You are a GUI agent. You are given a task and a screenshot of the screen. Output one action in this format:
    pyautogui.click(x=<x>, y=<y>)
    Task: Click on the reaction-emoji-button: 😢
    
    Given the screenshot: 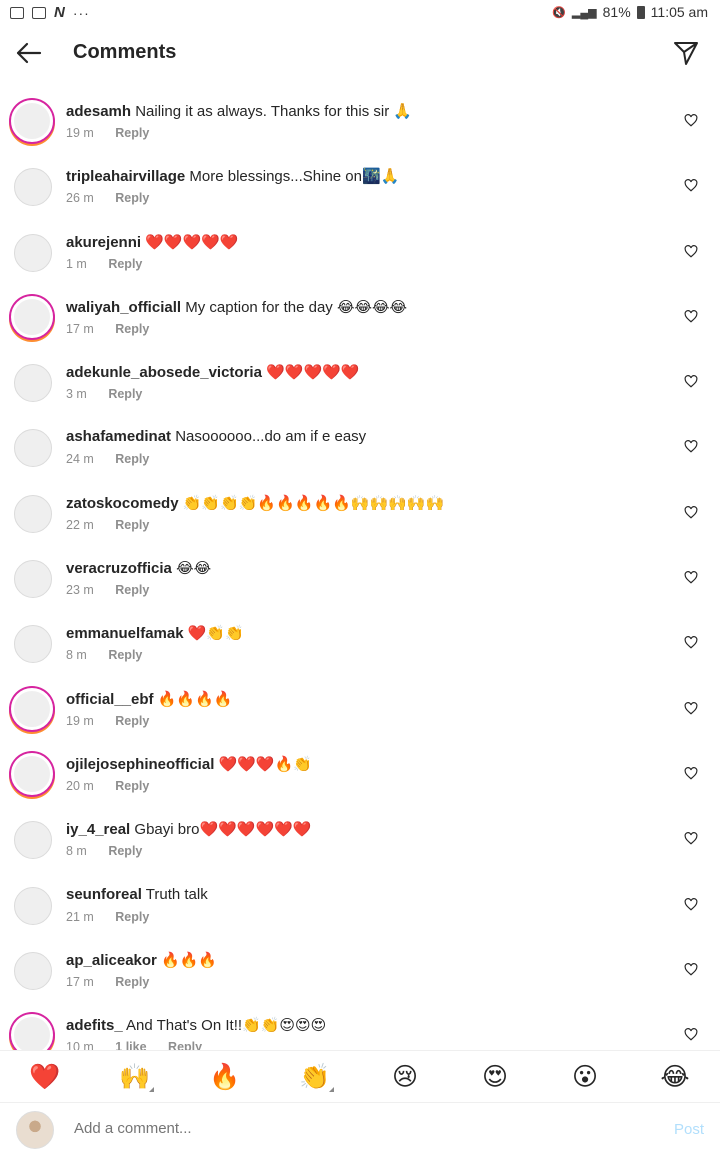 What is the action you would take?
    pyautogui.click(x=405, y=1077)
    